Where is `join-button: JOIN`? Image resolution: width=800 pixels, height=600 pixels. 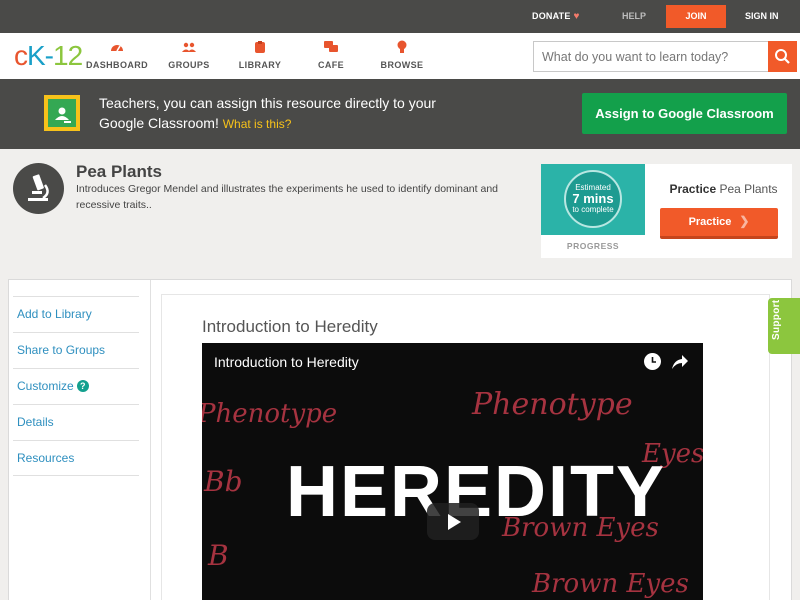
join-button: JOIN is located at coordinates (696, 16).